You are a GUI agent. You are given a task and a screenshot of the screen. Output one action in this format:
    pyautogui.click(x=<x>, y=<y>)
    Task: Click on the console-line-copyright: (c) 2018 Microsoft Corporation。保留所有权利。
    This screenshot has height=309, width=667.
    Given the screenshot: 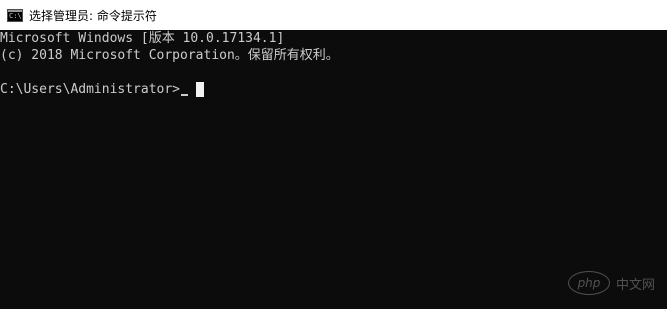 What is the action you would take?
    pyautogui.click(x=169, y=55)
    